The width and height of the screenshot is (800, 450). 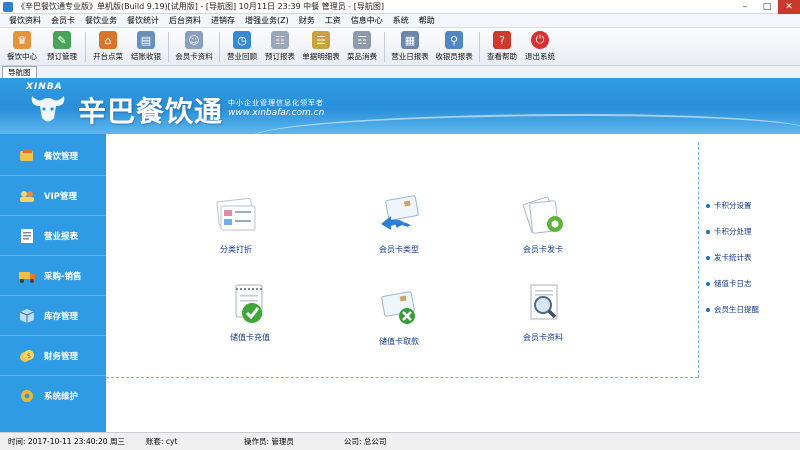 I want to click on toolbar-cashier-report-button: ⚲ 收银员报表, so click(x=454, y=47).